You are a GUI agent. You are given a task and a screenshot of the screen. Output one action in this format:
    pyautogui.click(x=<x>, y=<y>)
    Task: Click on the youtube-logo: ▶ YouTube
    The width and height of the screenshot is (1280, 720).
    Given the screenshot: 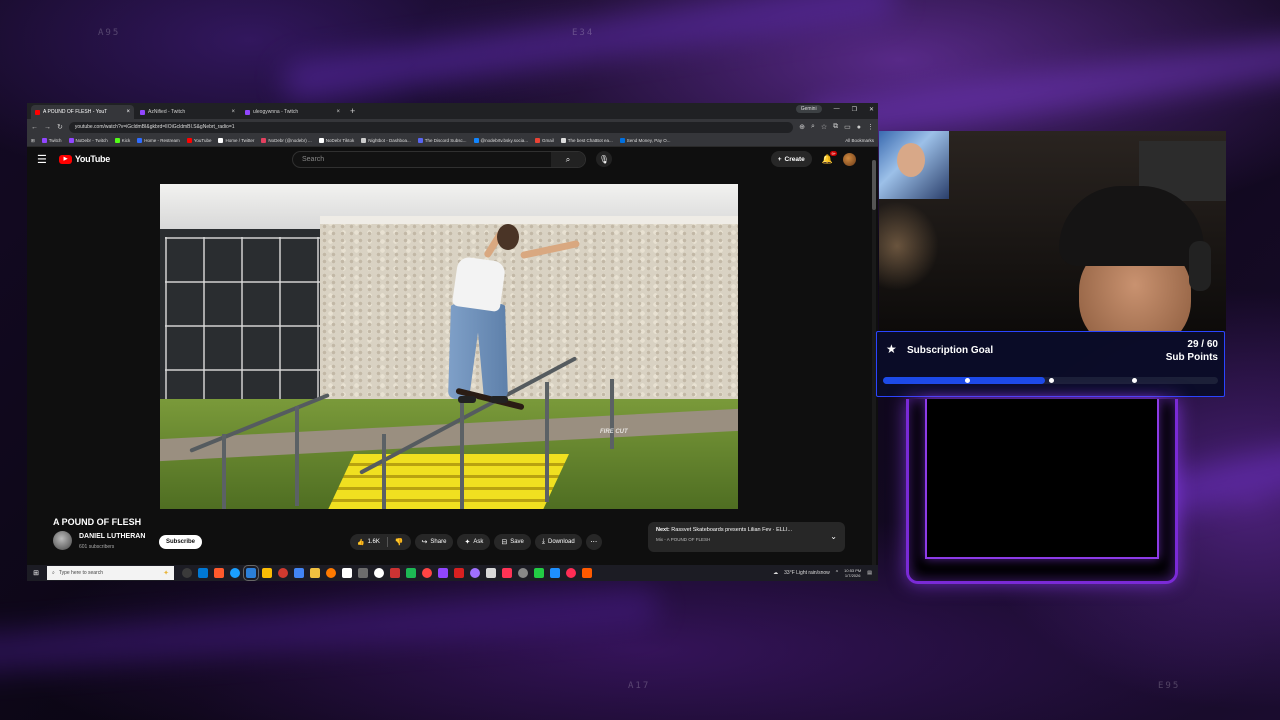 What is the action you would take?
    pyautogui.click(x=84, y=159)
    